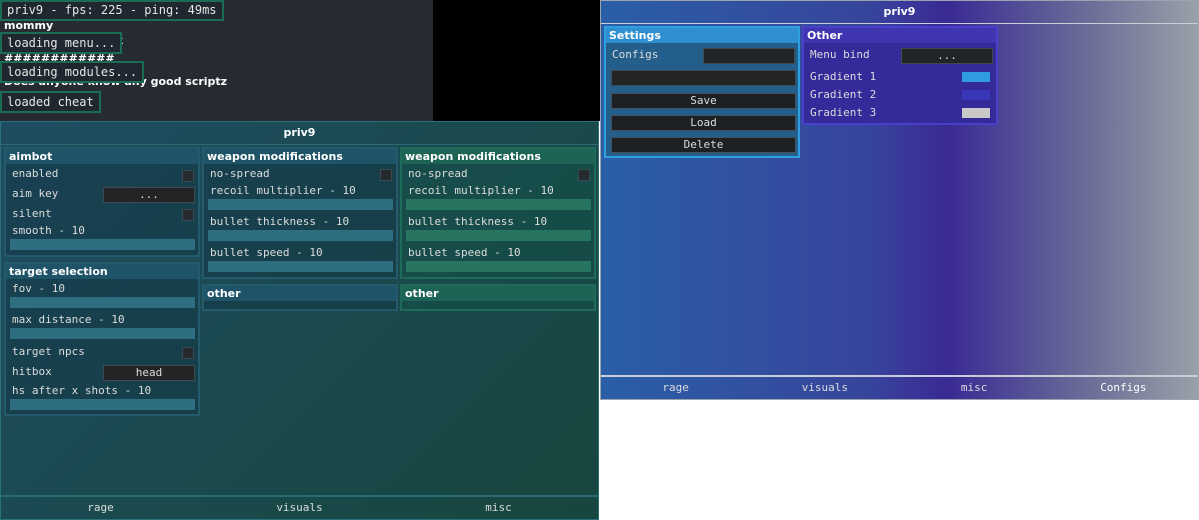 The height and width of the screenshot is (520, 1199). What do you see at coordinates (635, 54) in the screenshot?
I see `configs-label: Configs` at bounding box center [635, 54].